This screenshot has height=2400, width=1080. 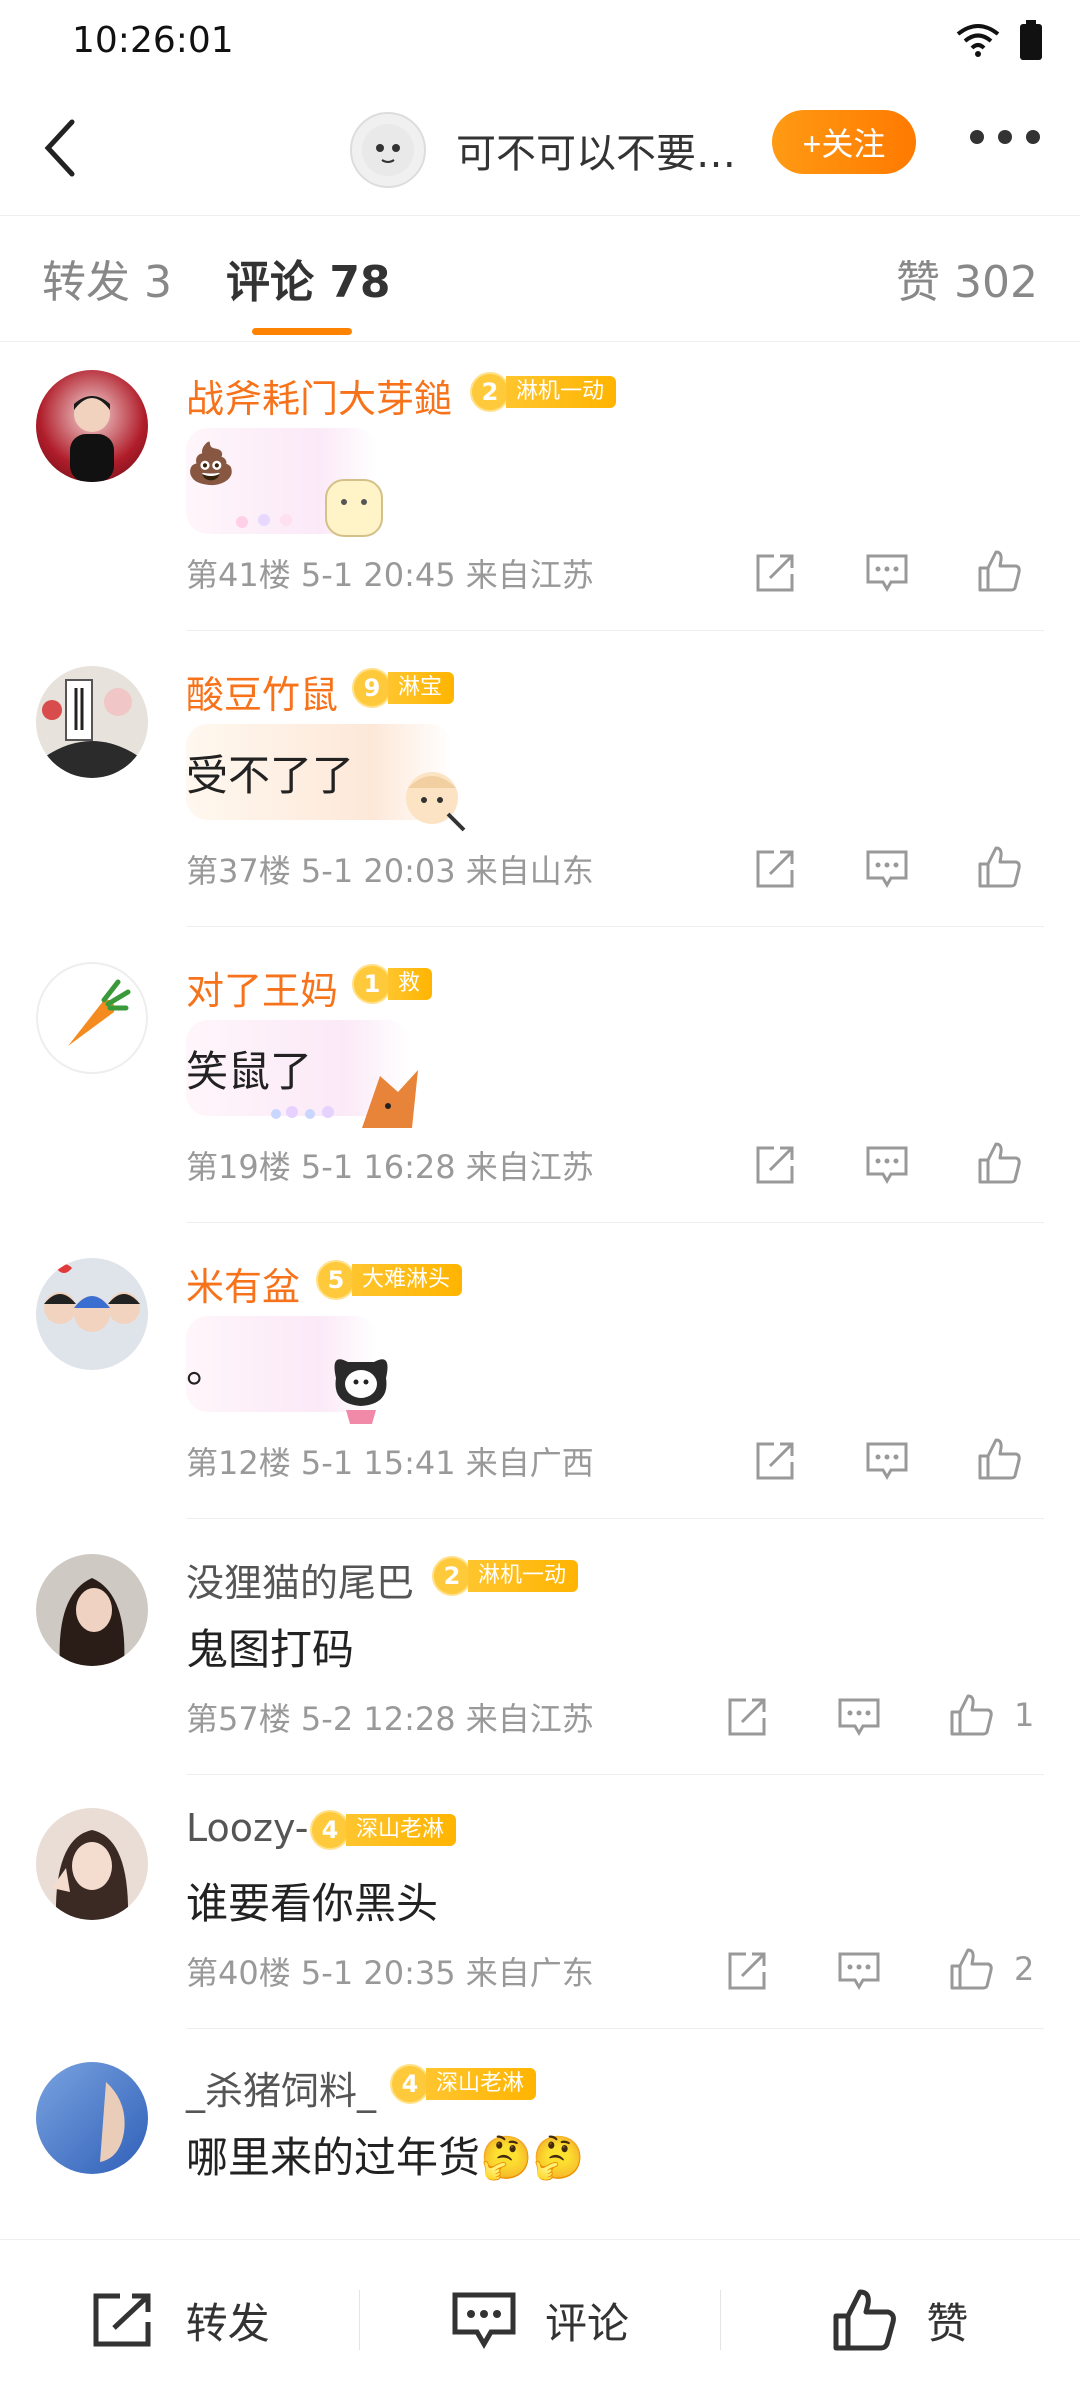 I want to click on comment-text: 受不了了, so click(x=270, y=775).